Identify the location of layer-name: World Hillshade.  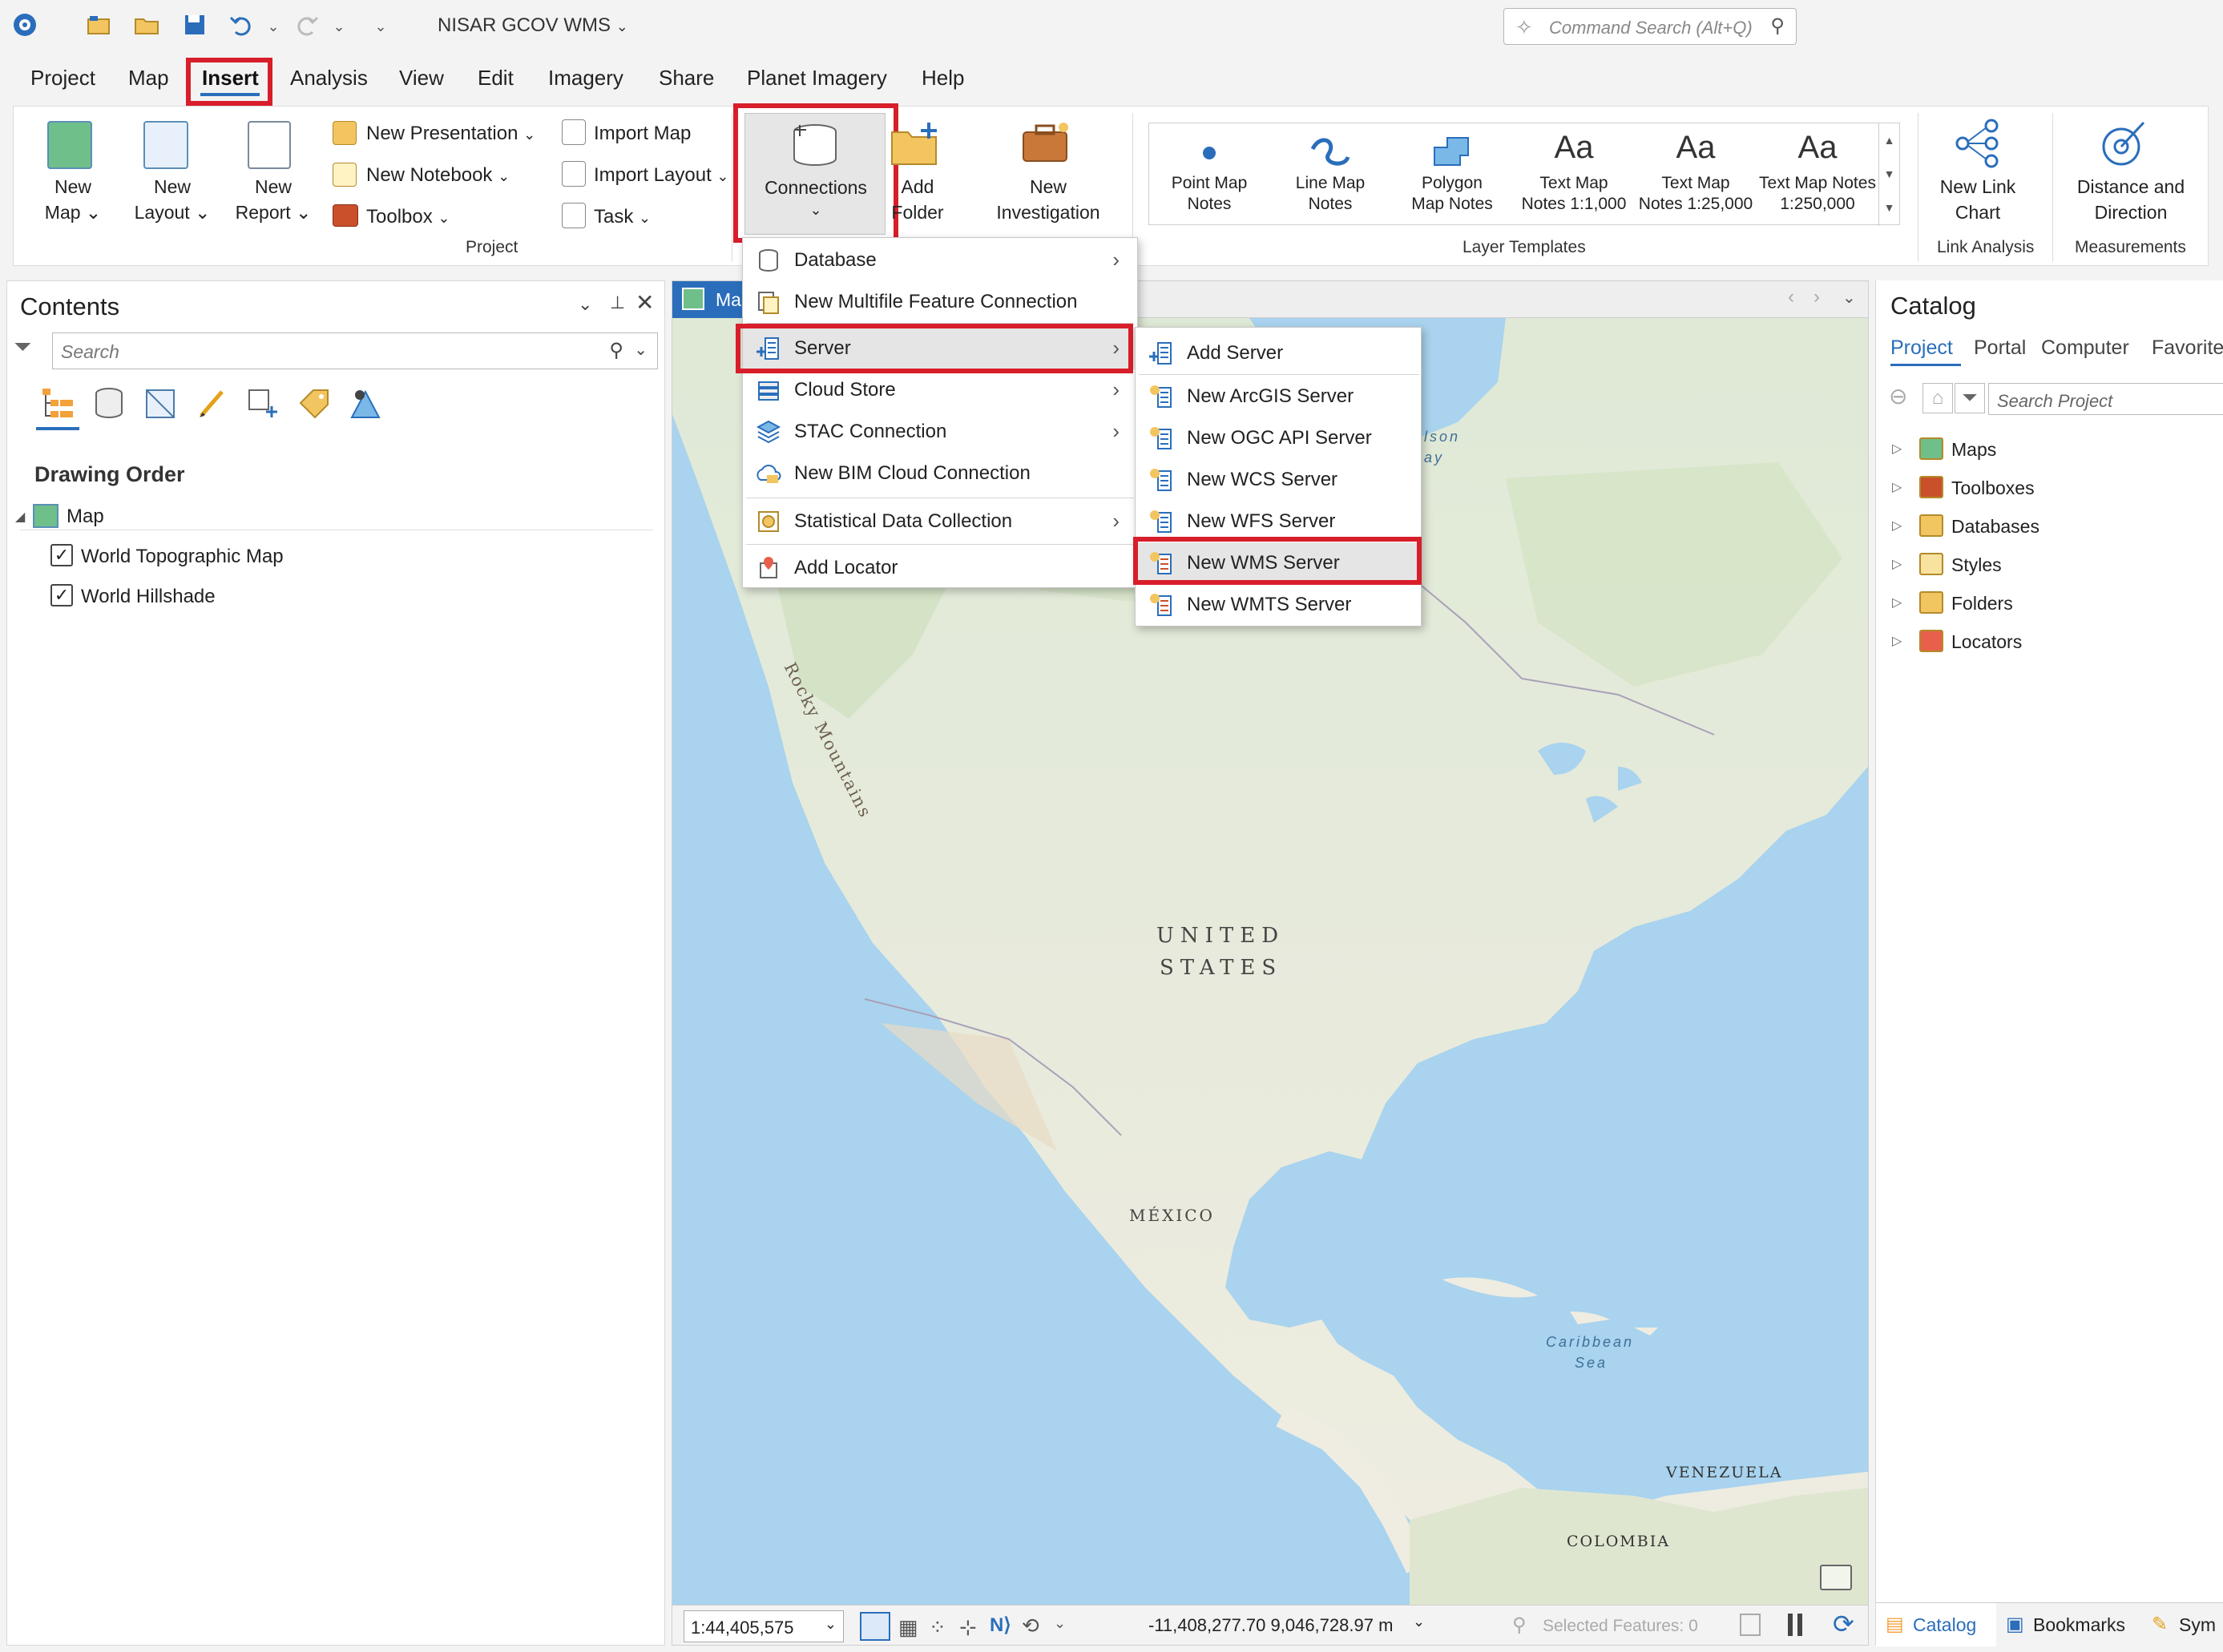
(148, 597).